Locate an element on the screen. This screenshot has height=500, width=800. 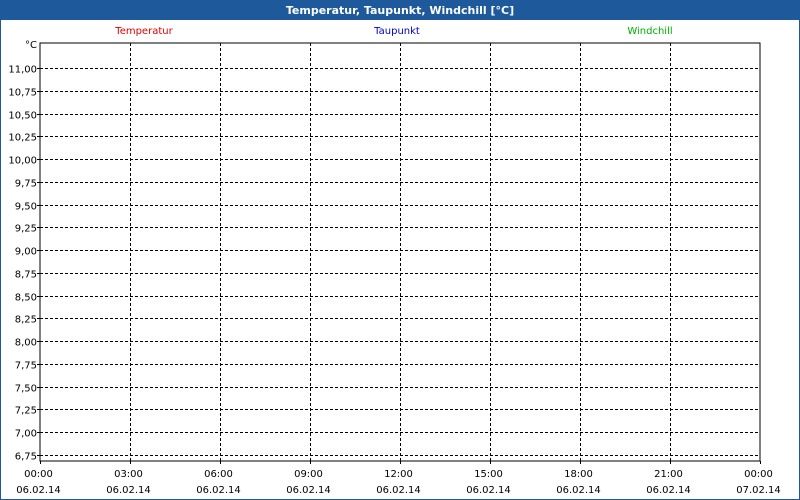
legend-windchill: Windchill is located at coordinates (649, 31).